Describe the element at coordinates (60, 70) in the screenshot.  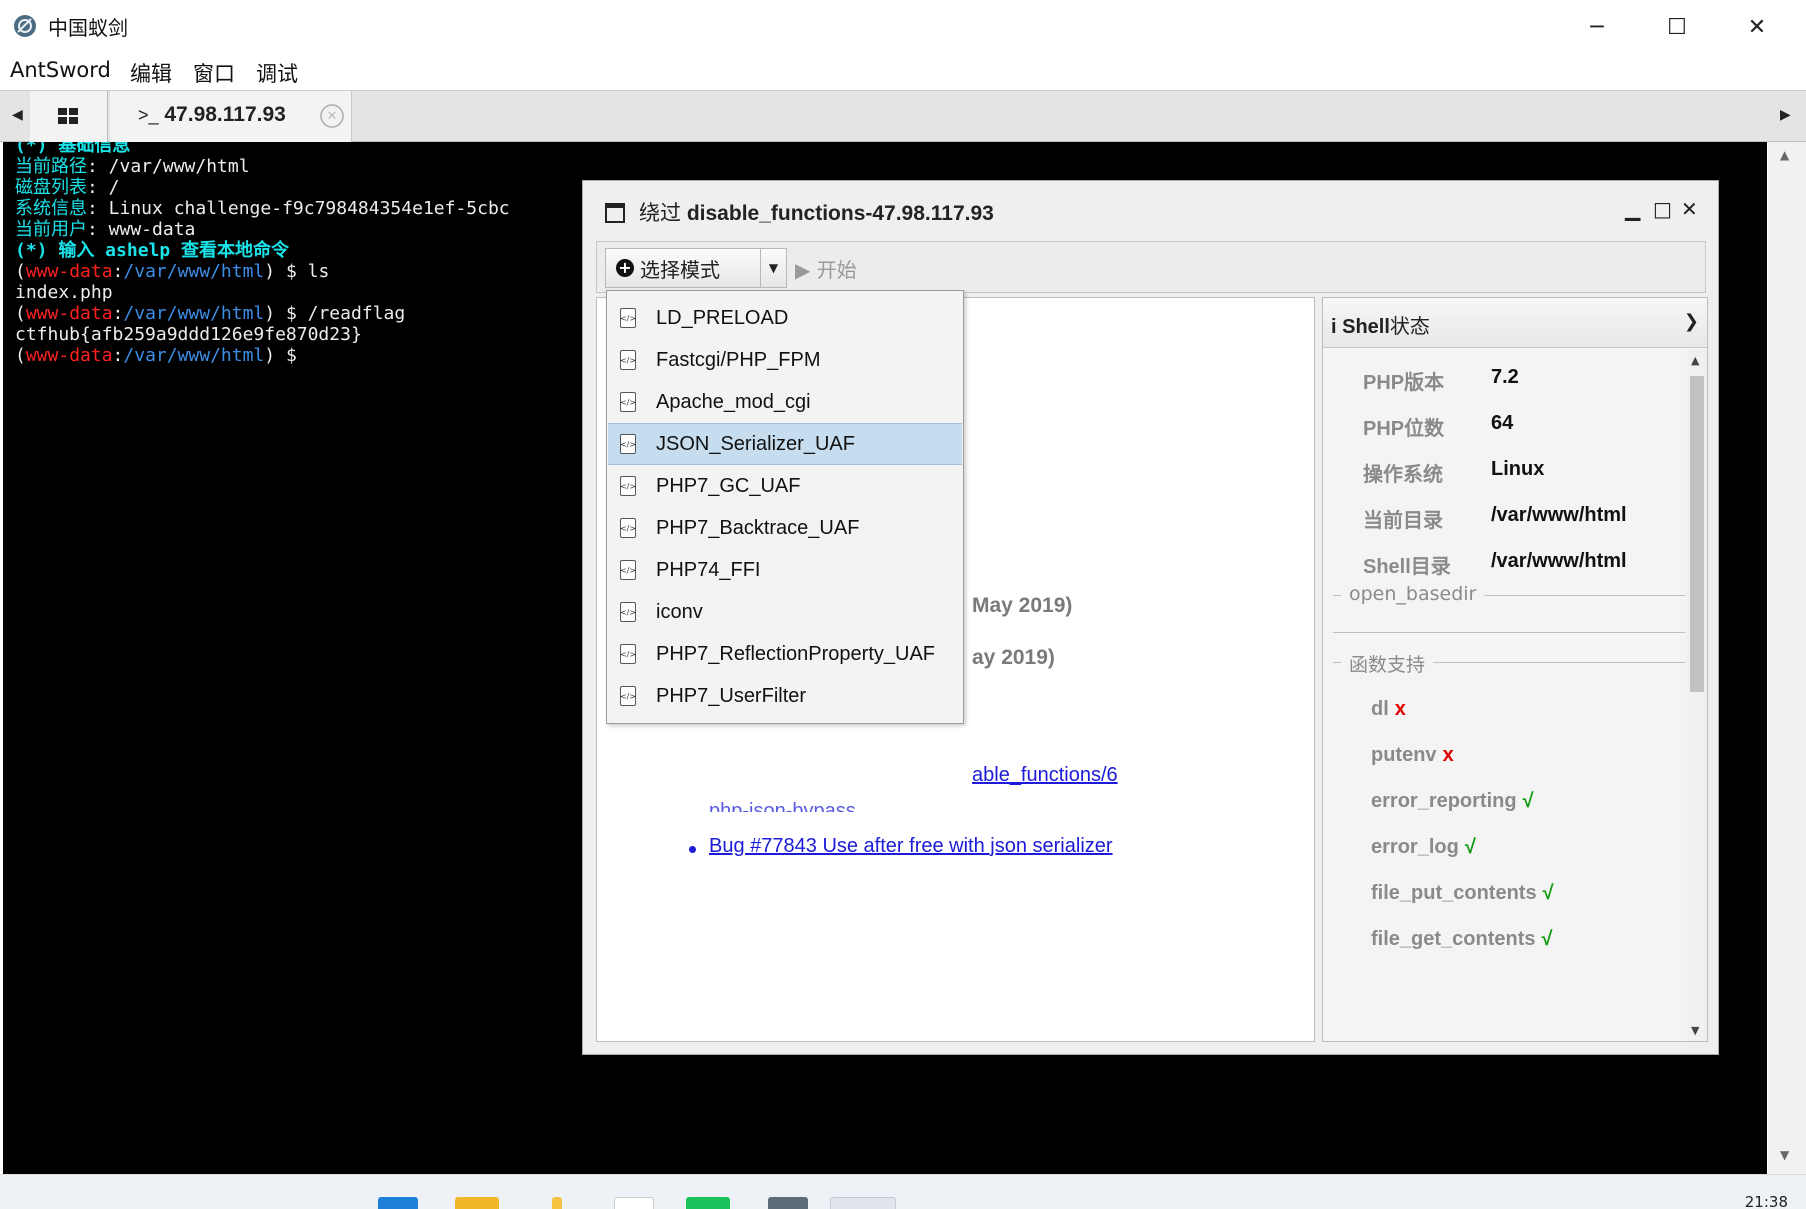
I see `menu-antsword: AntSword` at that location.